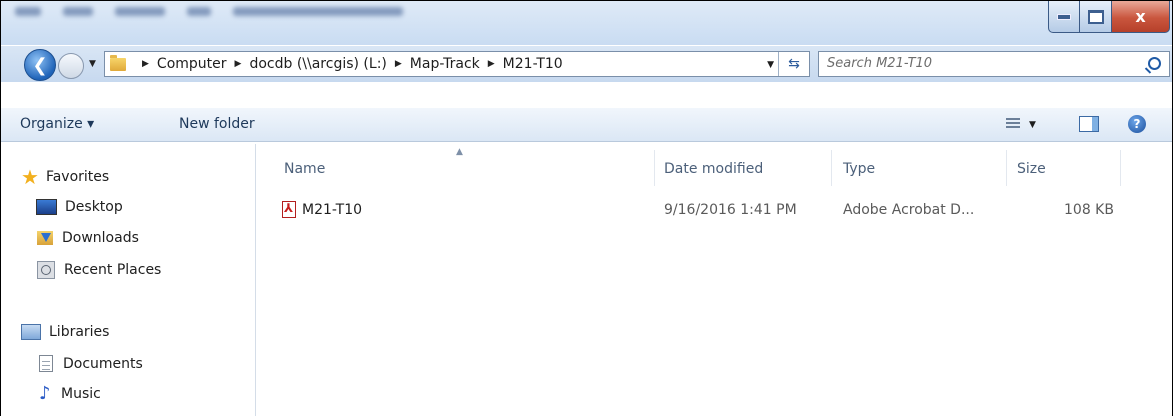  What do you see at coordinates (45, 238) in the screenshot?
I see `downloads-icon` at bounding box center [45, 238].